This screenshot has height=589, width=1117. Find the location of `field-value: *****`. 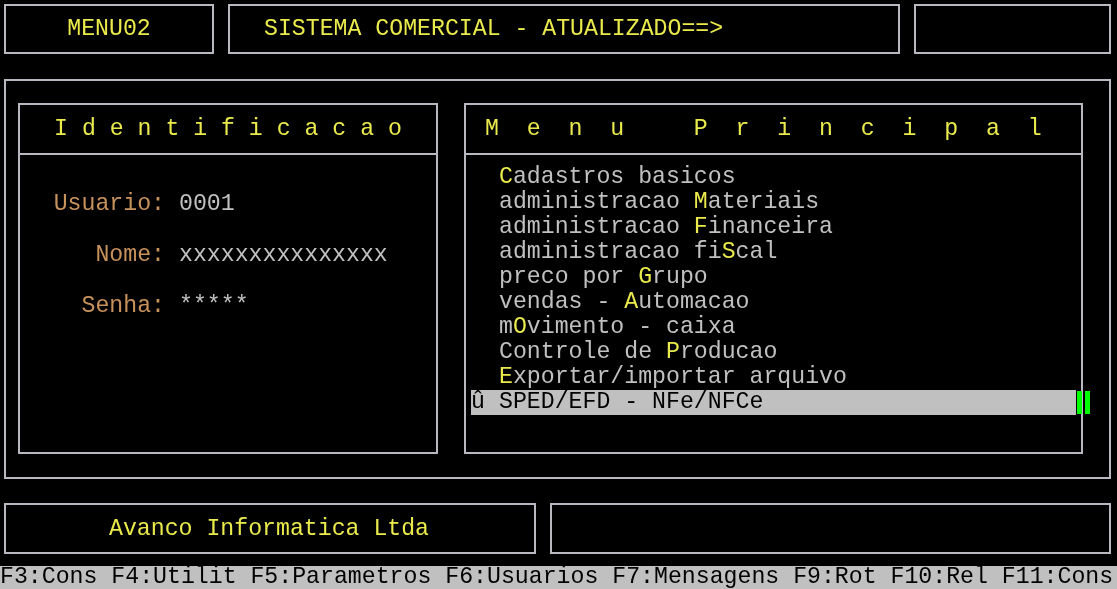

field-value: ***** is located at coordinates (214, 306).